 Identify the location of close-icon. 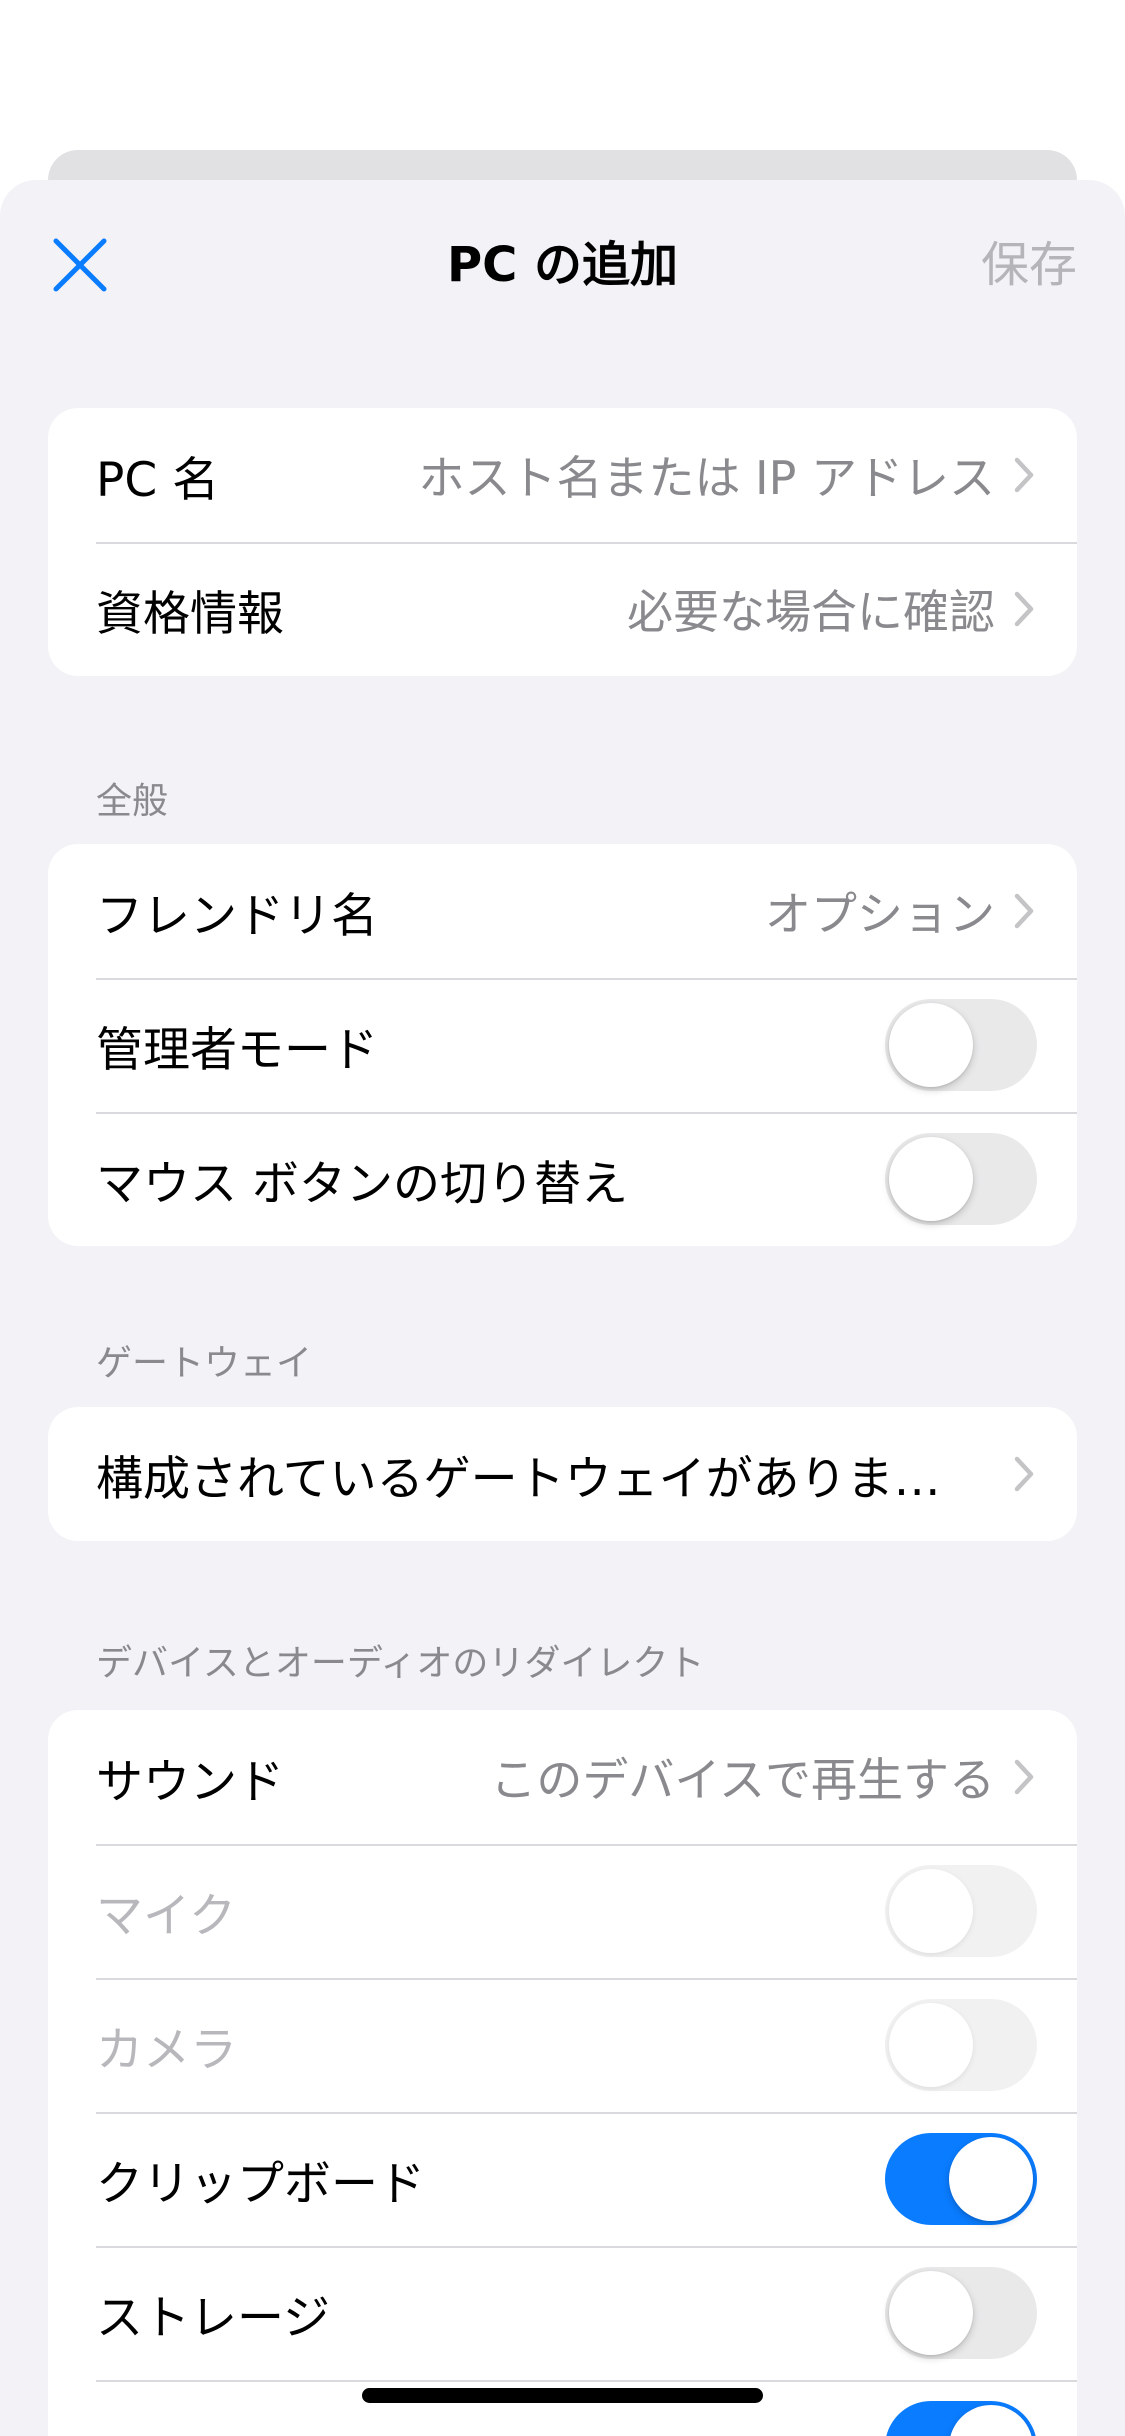
(80, 265).